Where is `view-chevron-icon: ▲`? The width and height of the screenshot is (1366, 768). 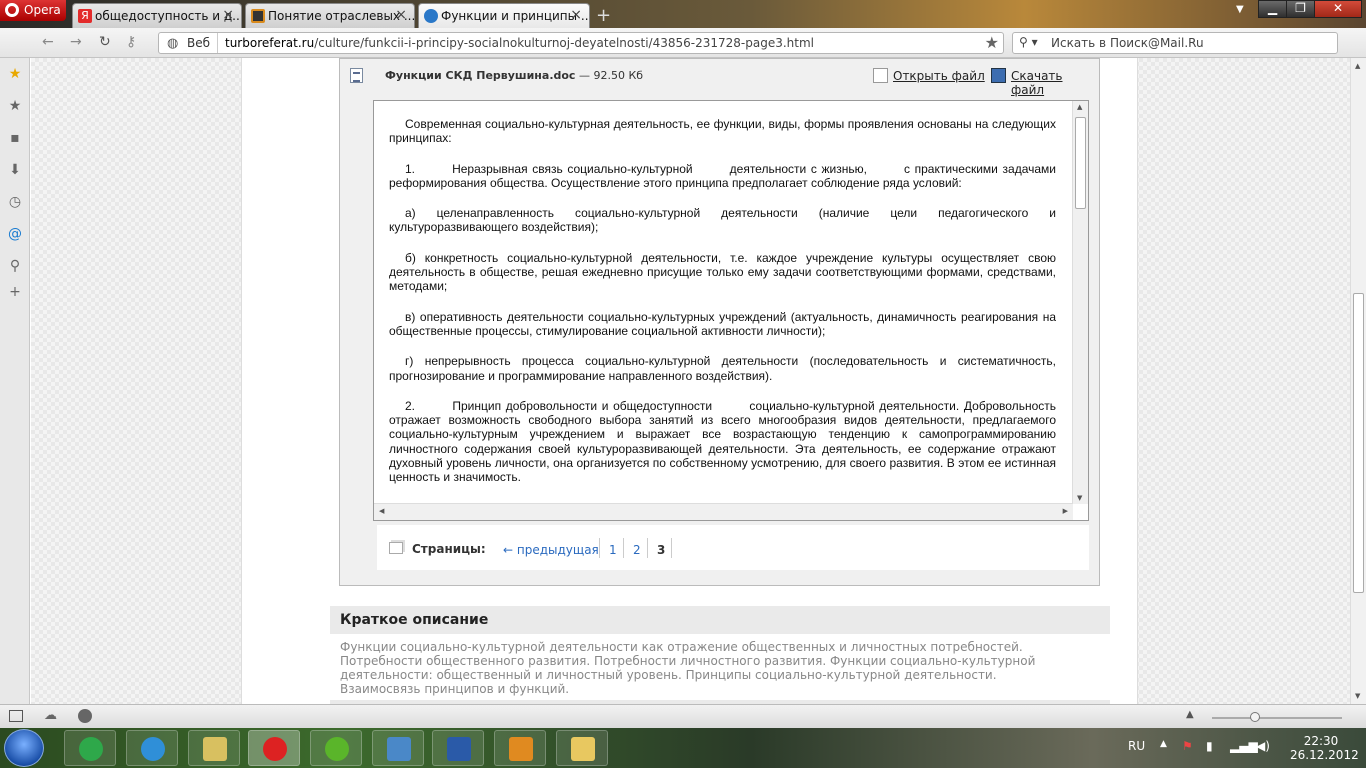
view-chevron-icon: ▲ is located at coordinates (1190, 714).